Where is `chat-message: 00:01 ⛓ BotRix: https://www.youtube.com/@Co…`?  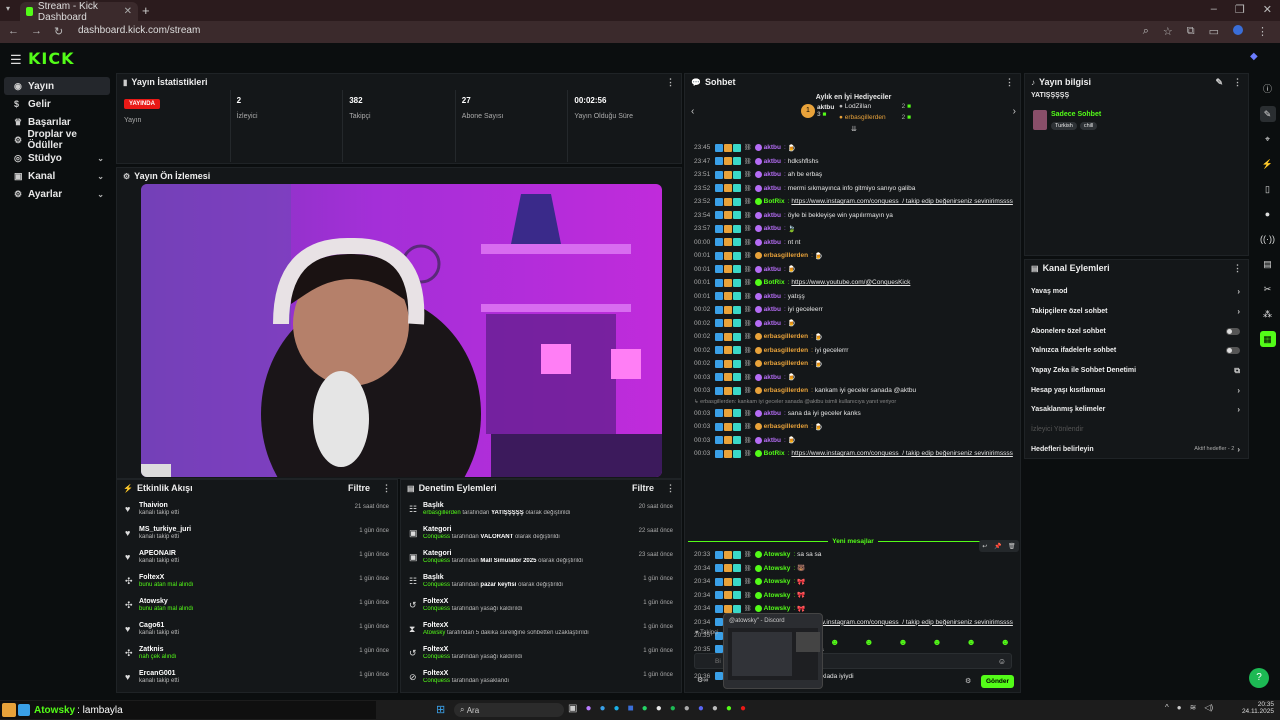 chat-message: 00:01 ⛓ BotRix: https://www.youtube.com/@Co… is located at coordinates (850, 283).